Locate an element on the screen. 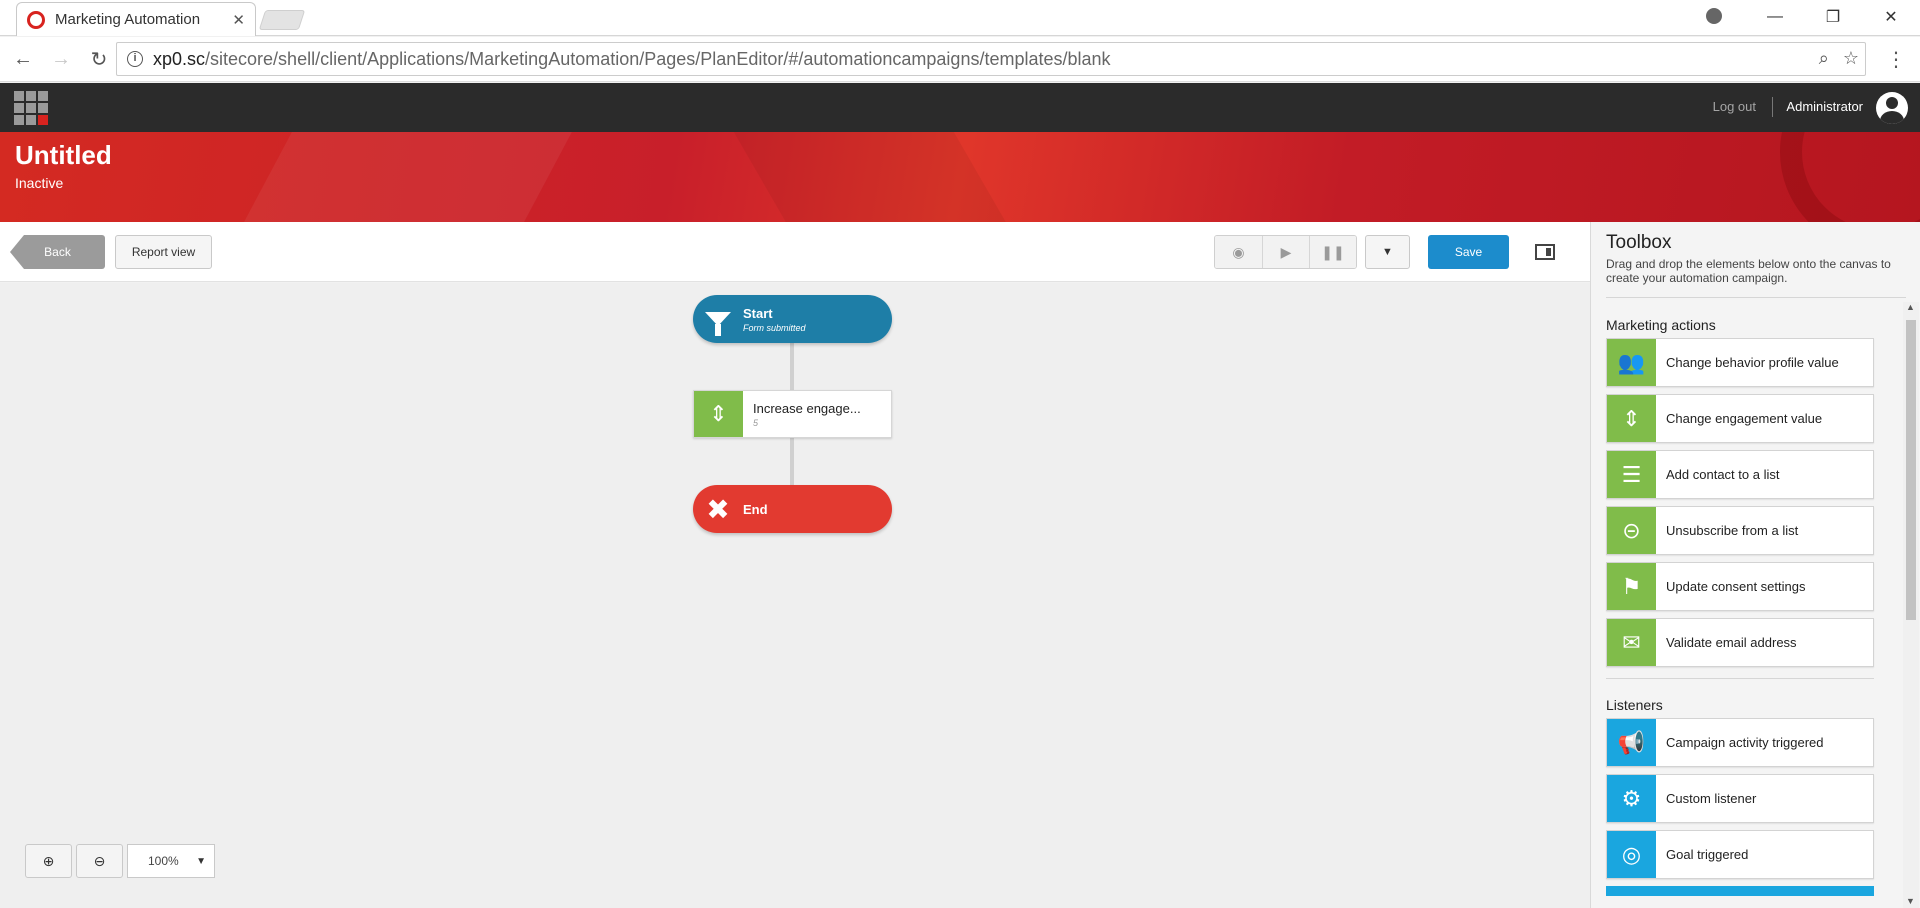 The image size is (1920, 908). logout-link: Log out is located at coordinates (1734, 106).